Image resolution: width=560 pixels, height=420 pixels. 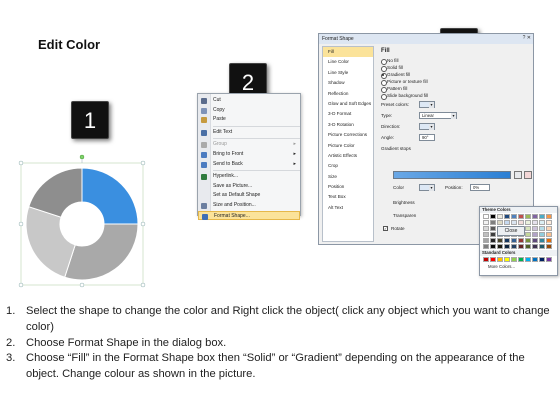 What do you see at coordinates (249, 196) in the screenshot?
I see `menu-item: Set as Default Shape` at bounding box center [249, 196].